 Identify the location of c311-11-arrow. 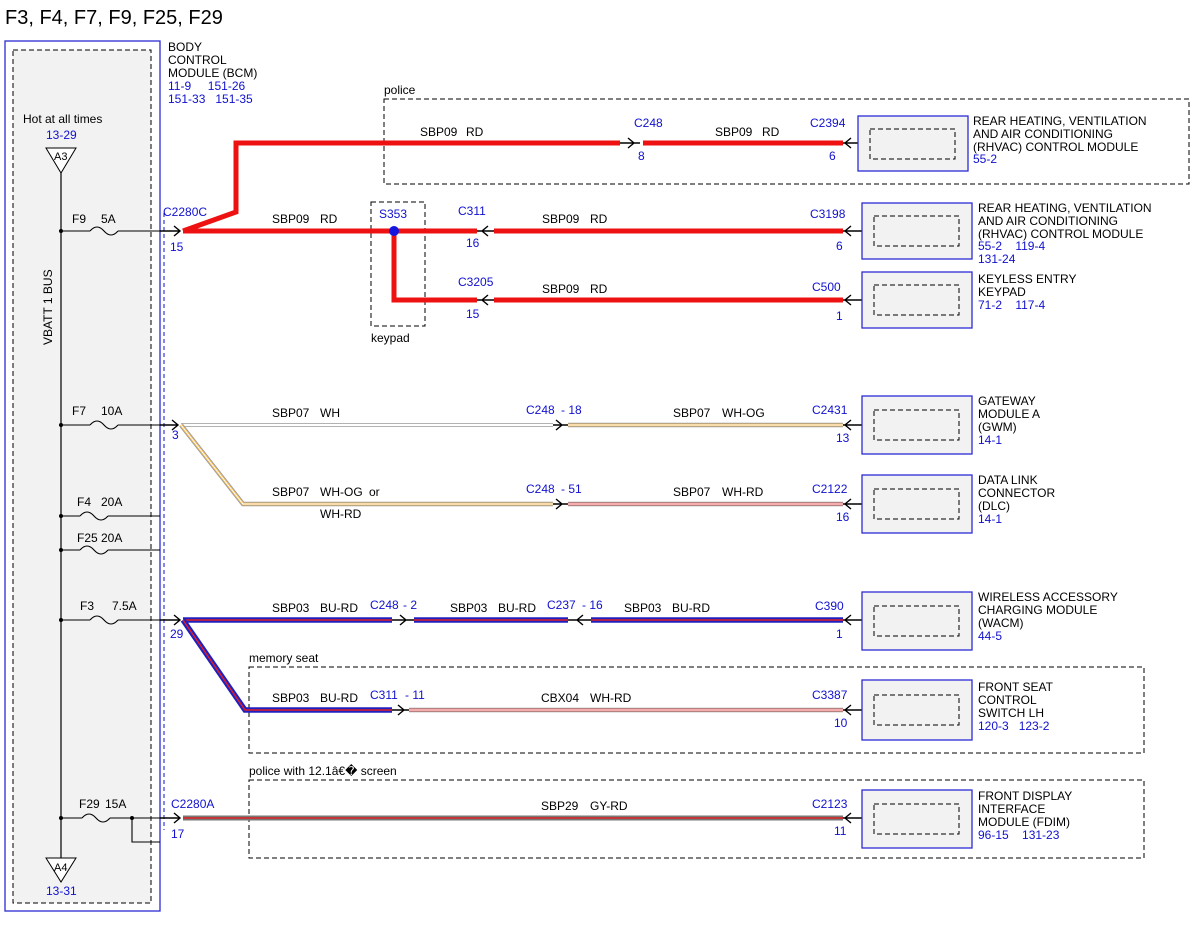
(400, 710).